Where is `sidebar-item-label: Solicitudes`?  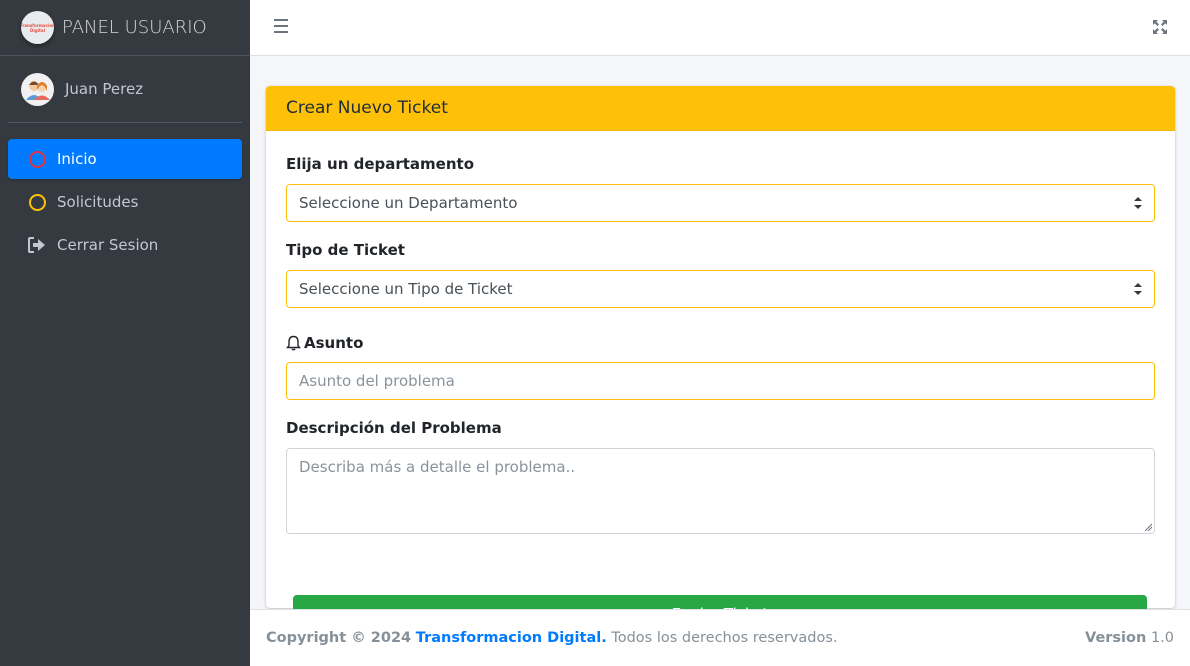
sidebar-item-label: Solicitudes is located at coordinates (98, 202).